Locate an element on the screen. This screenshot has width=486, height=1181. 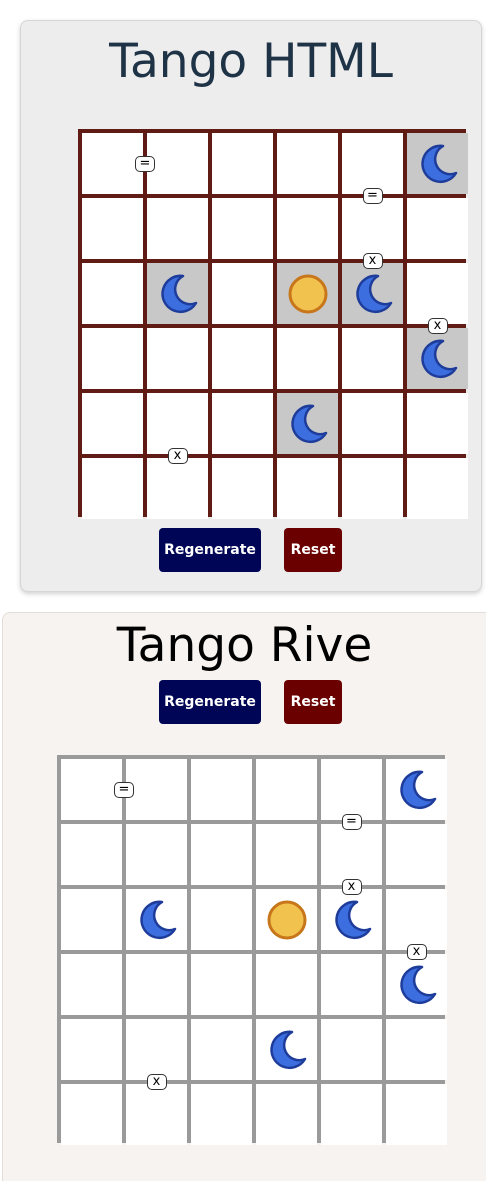
html-reset-button: Reset is located at coordinates (313, 550).